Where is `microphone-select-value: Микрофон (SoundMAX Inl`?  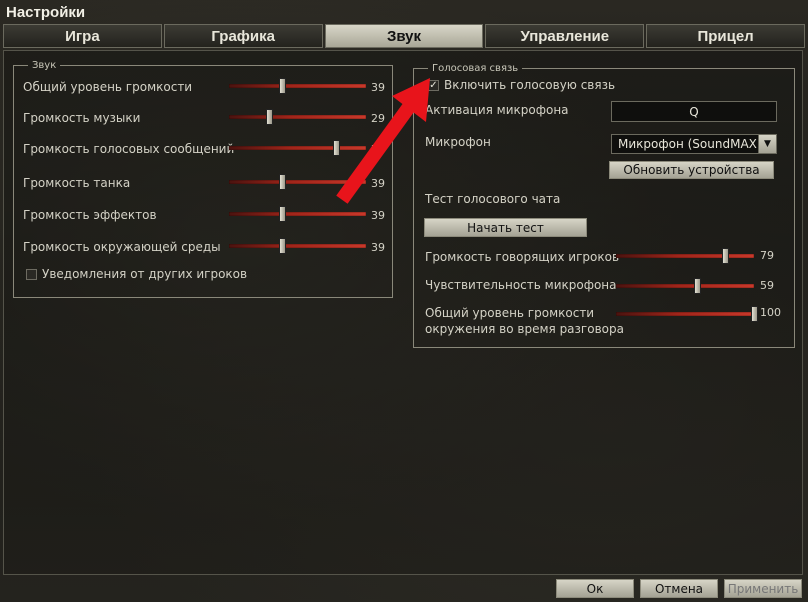 microphone-select-value: Микрофон (SoundMAX Inl is located at coordinates (697, 144).